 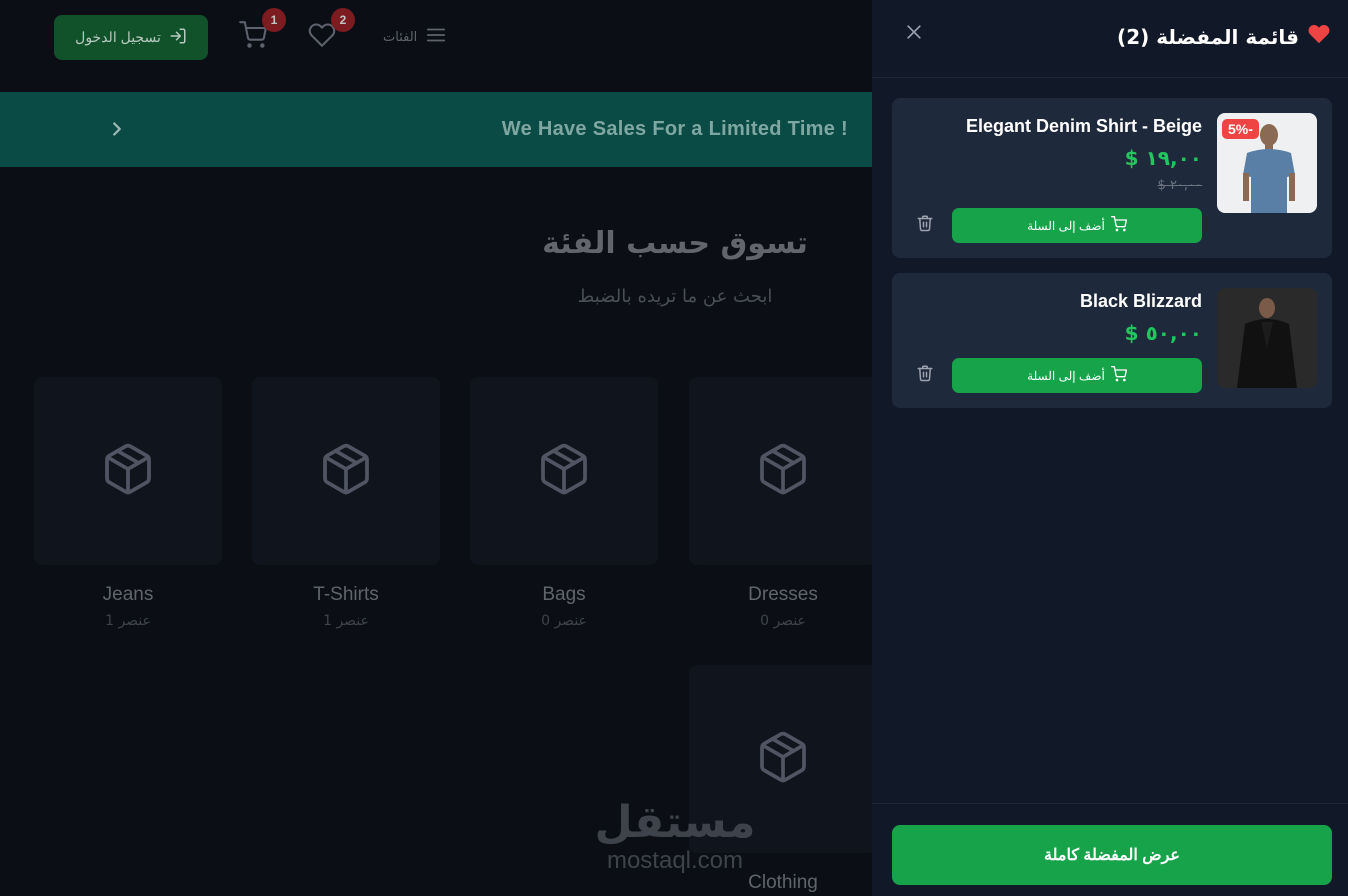 What do you see at coordinates (675, 860) in the screenshot?
I see `watermark-latin: mostaql.com` at bounding box center [675, 860].